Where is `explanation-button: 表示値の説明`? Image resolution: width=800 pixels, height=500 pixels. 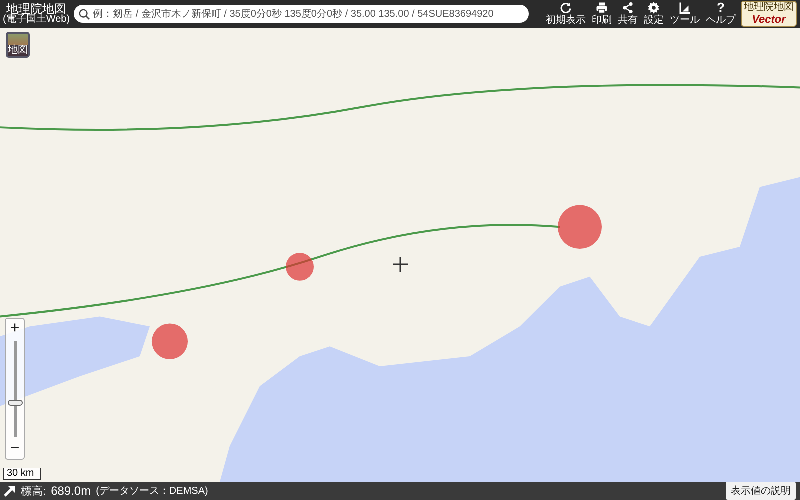 explanation-button: 表示値の説明 is located at coordinates (761, 491).